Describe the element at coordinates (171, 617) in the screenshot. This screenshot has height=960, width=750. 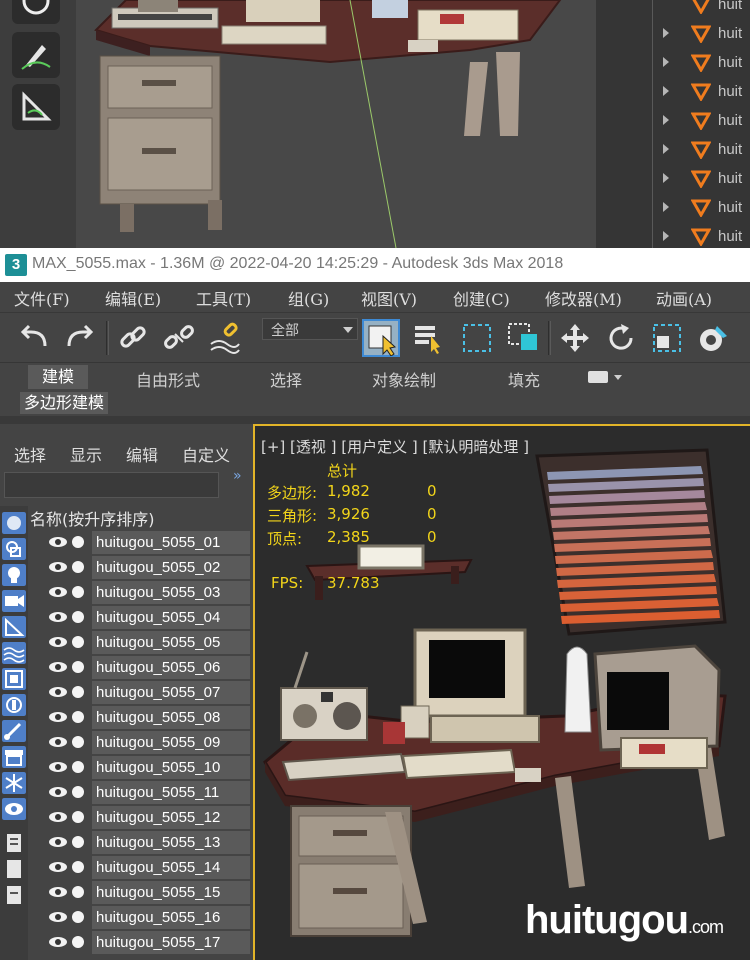
I see `object-name: huitugou_5055_04` at that location.